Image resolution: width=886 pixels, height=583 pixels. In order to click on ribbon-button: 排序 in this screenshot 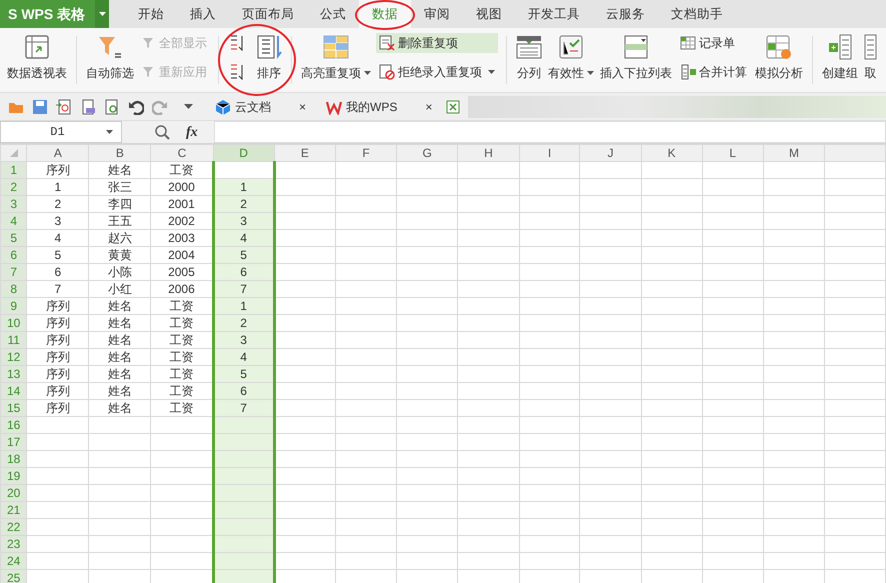, I will do `click(269, 60)`.